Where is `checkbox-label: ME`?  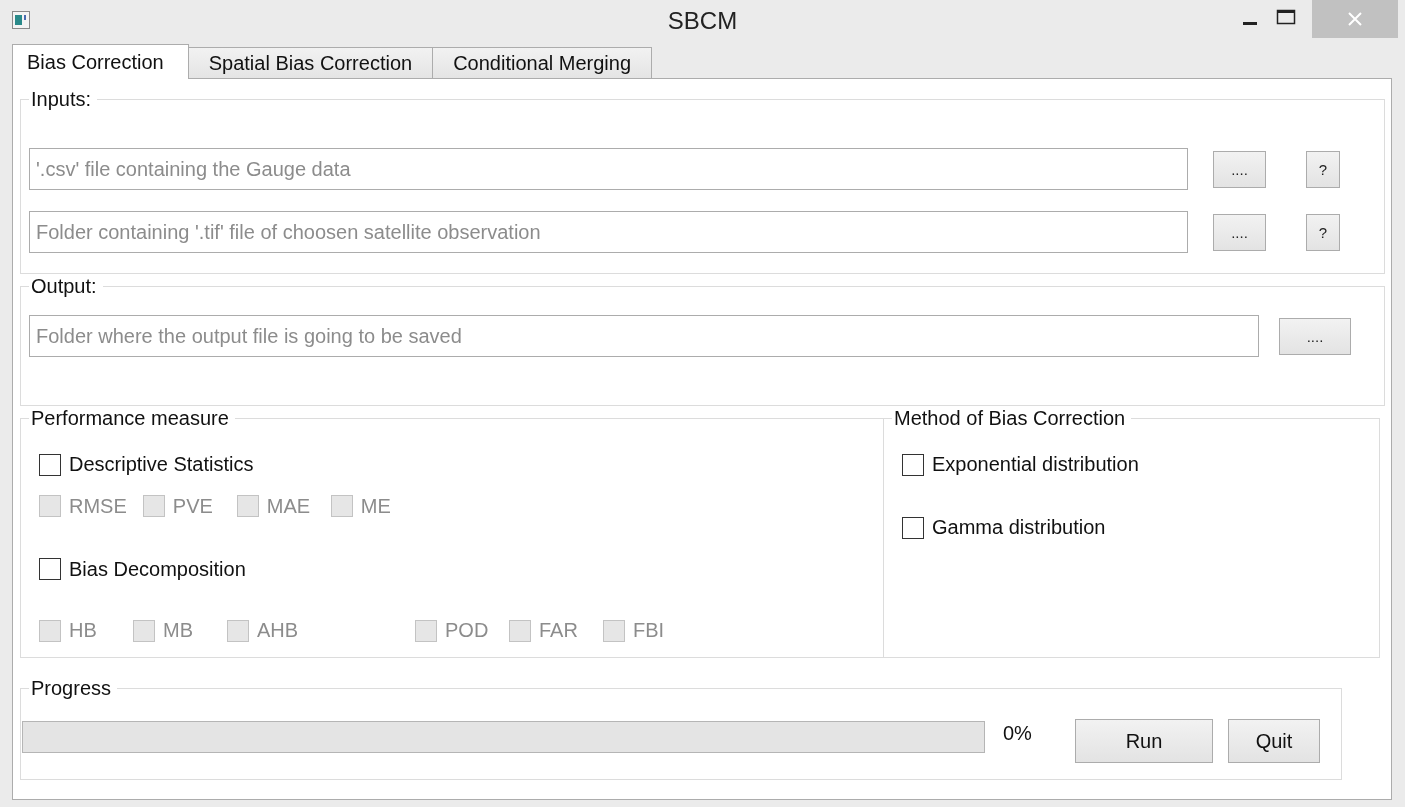
checkbox-label: ME is located at coordinates (375, 506).